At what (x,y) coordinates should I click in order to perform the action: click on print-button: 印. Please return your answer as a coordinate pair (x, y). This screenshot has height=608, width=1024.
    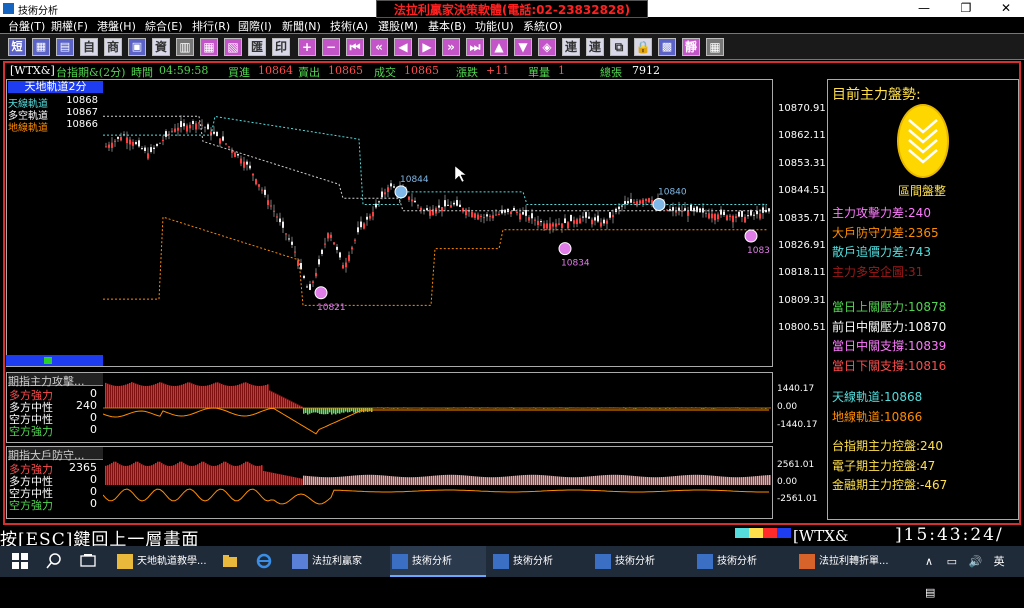
    Looking at the image, I should click on (281, 47).